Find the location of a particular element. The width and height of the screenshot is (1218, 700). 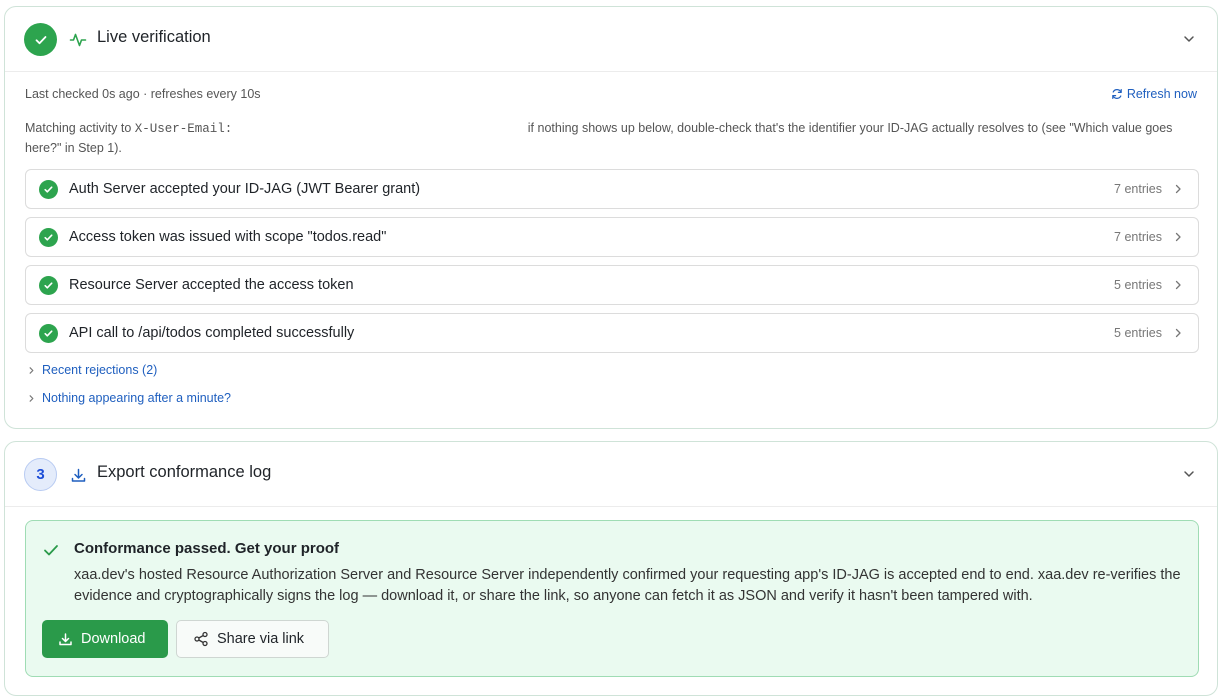

nothing-appearing-toggle: Nothing appearing after a minute? is located at coordinates (129, 398).